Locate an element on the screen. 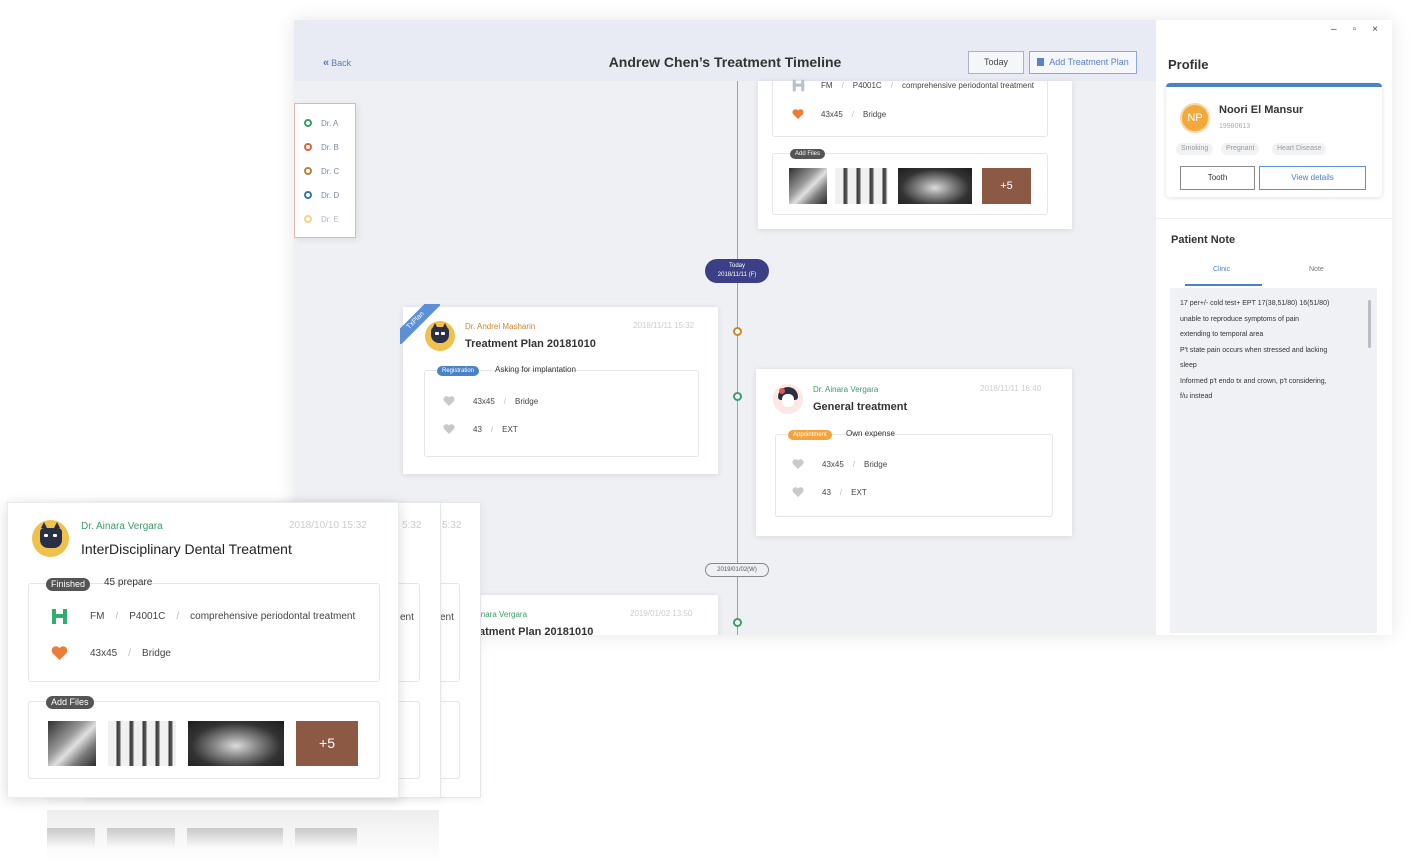 The height and width of the screenshot is (862, 1414). today-button: Today is located at coordinates (996, 62).